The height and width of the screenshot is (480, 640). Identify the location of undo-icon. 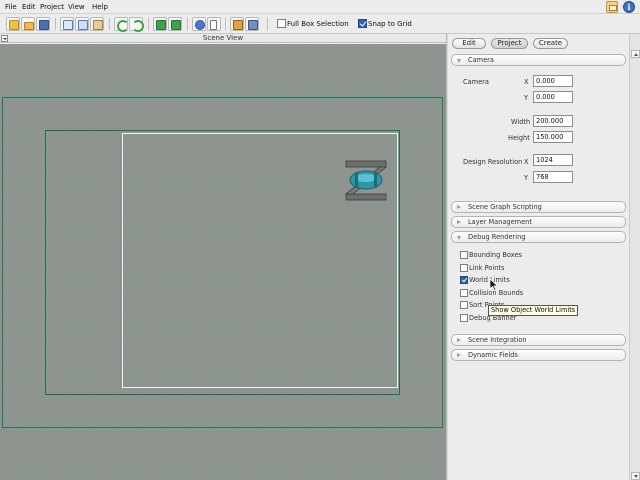
(121, 24).